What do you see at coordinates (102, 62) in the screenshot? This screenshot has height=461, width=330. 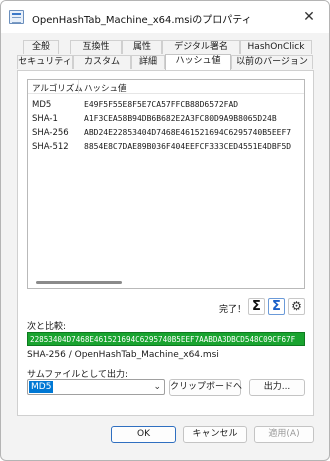 I see `tab-custom: カスタム` at bounding box center [102, 62].